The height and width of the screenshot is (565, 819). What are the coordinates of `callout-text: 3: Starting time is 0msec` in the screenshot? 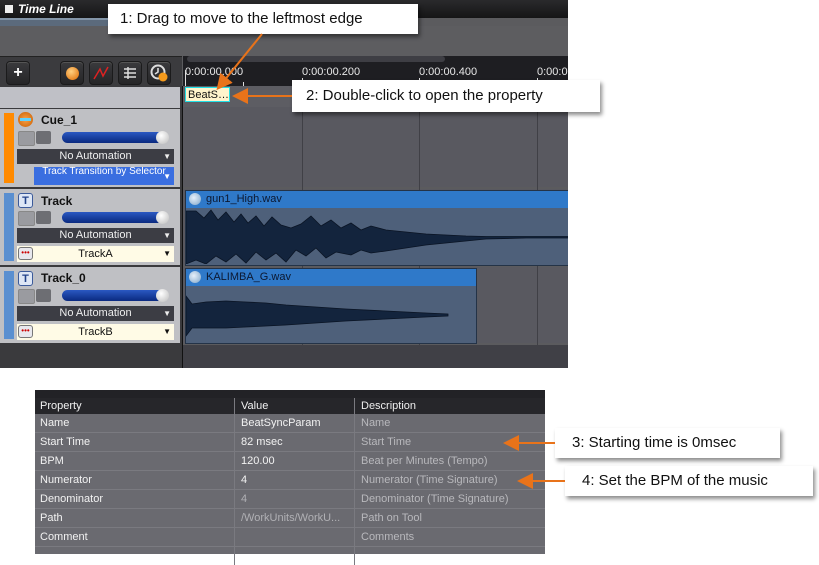 It's located at (654, 442).